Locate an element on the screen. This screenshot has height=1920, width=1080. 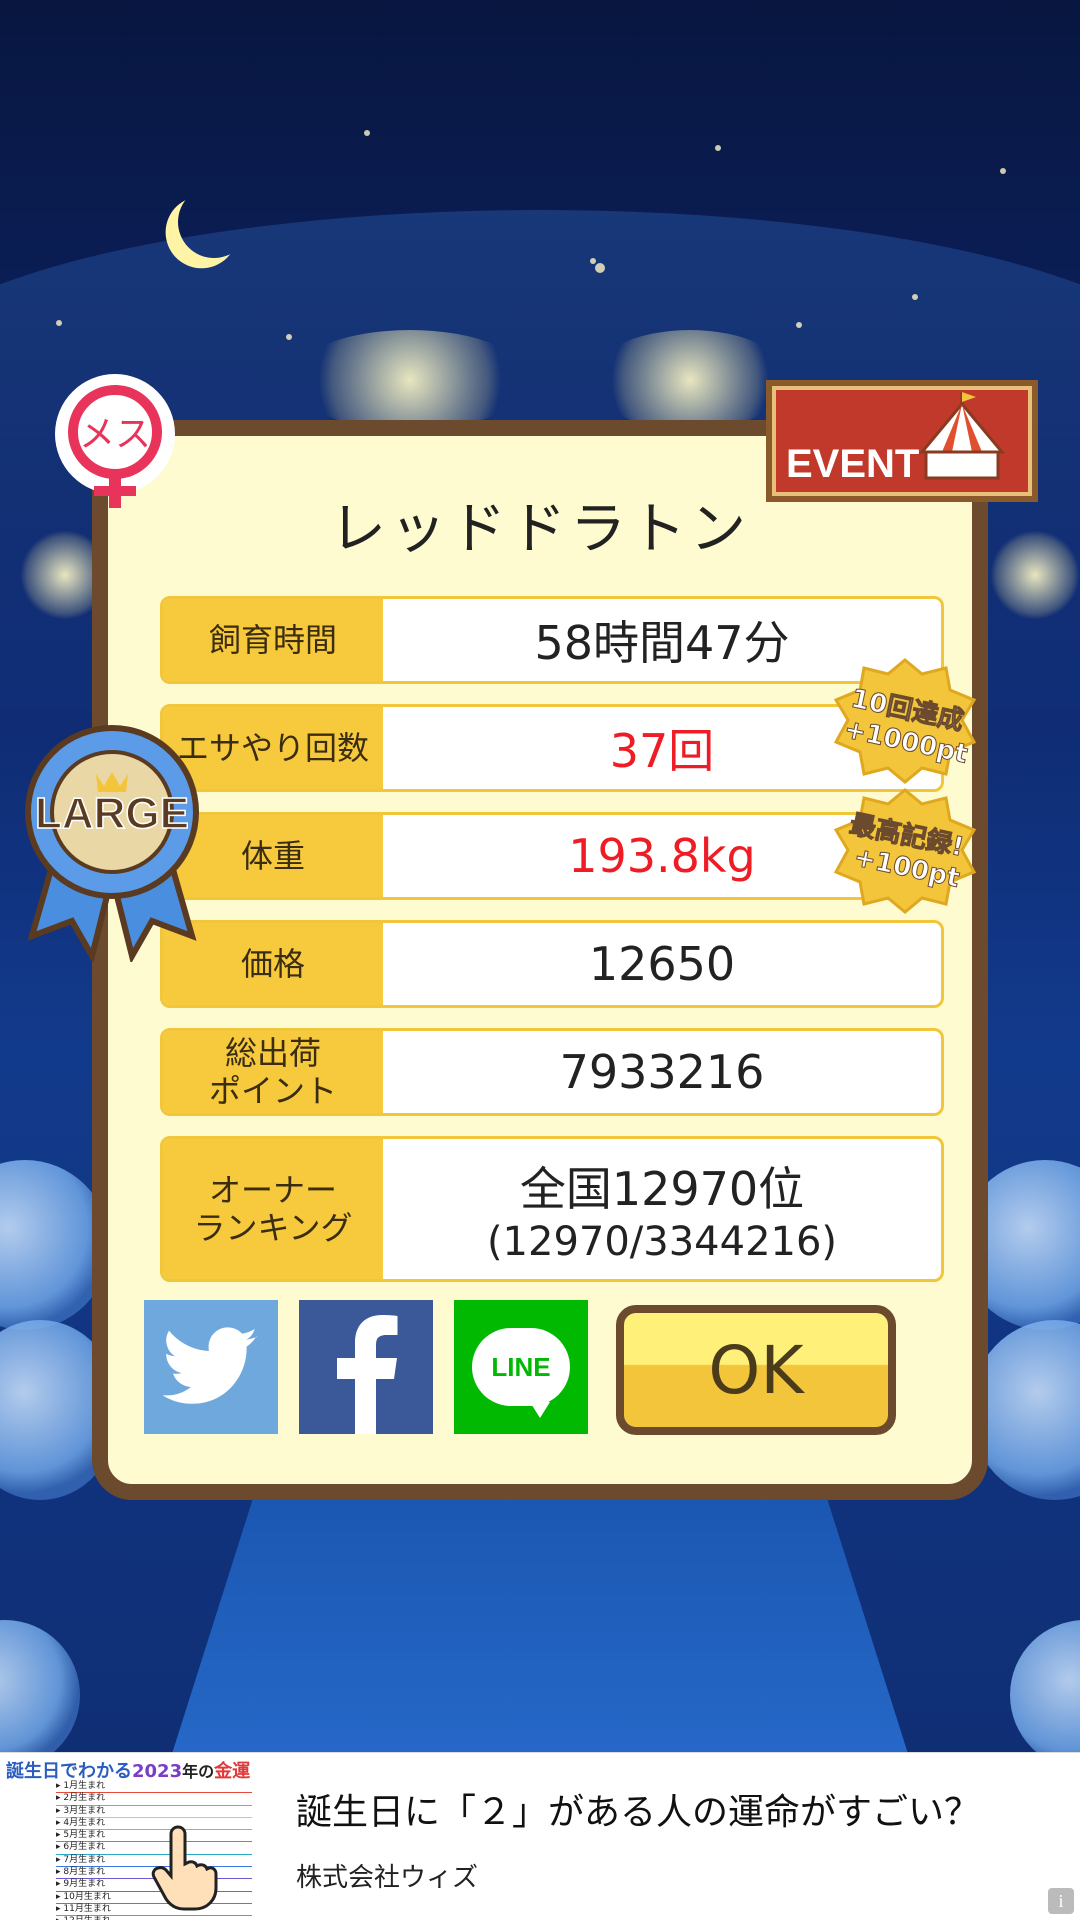
stat-value: 7933216 is located at coordinates (662, 1072).